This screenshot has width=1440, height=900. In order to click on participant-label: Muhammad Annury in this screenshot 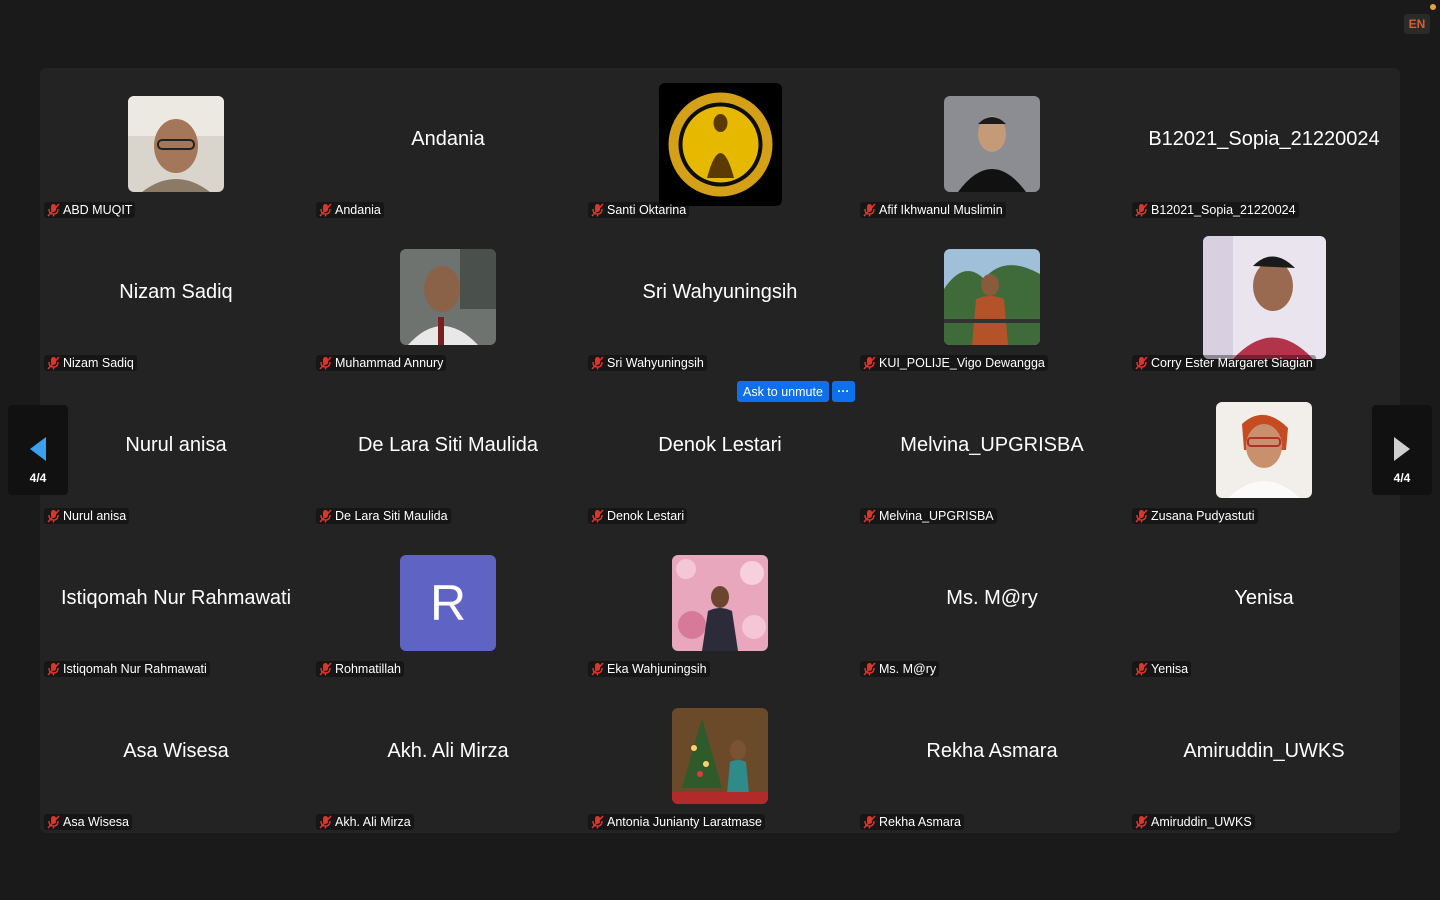, I will do `click(381, 363)`.